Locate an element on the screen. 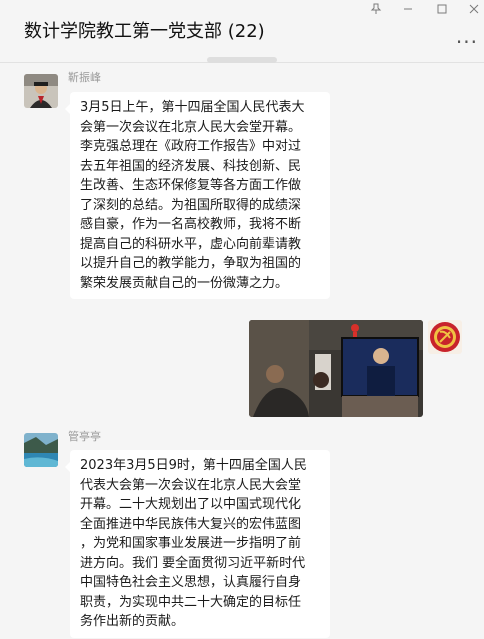  more-icon: ··· is located at coordinates (467, 42).